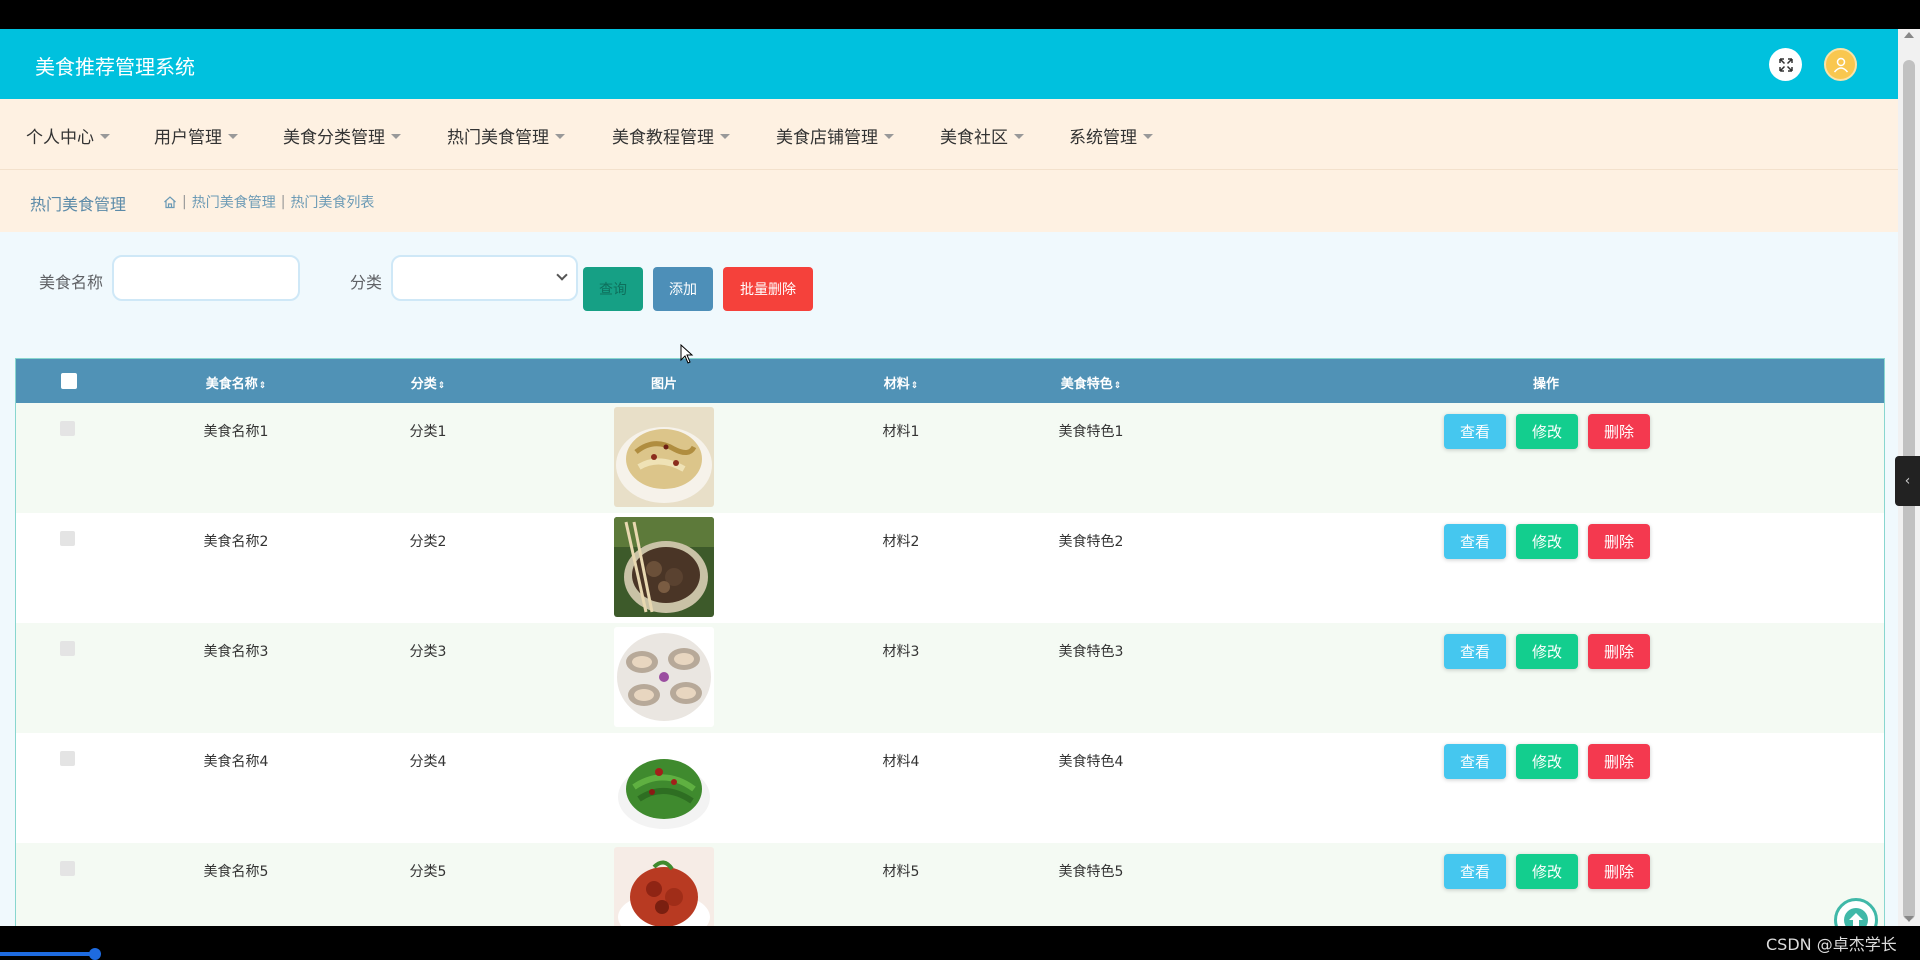  What do you see at coordinates (423, 384) in the screenshot?
I see `column-header-label: 分类` at bounding box center [423, 384].